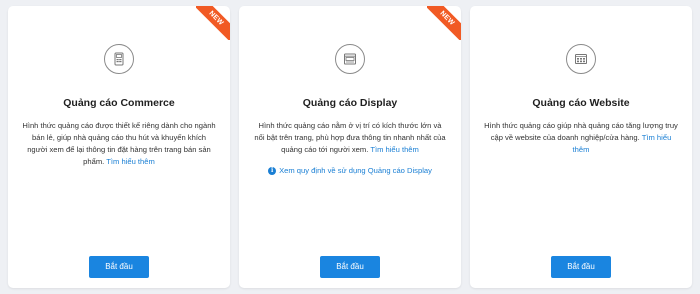 The image size is (700, 294). What do you see at coordinates (119, 103) in the screenshot?
I see `card-title: Quảng cáo Commerce` at bounding box center [119, 103].